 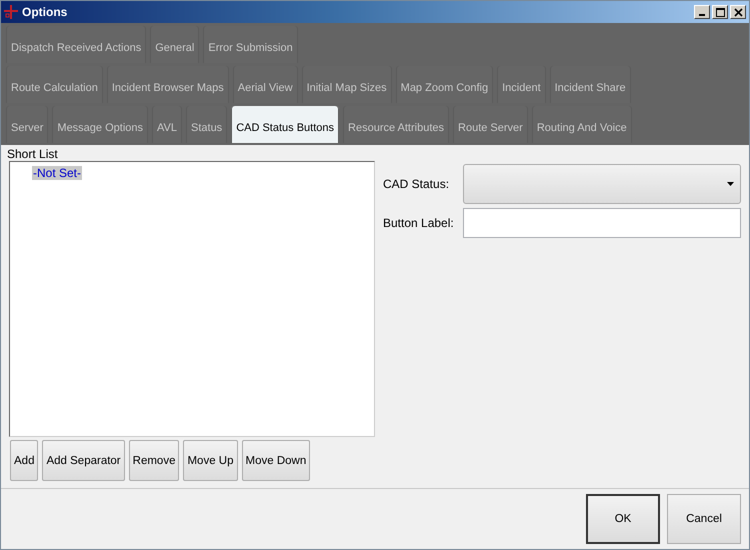 I want to click on tab: Aerial View, so click(x=265, y=84).